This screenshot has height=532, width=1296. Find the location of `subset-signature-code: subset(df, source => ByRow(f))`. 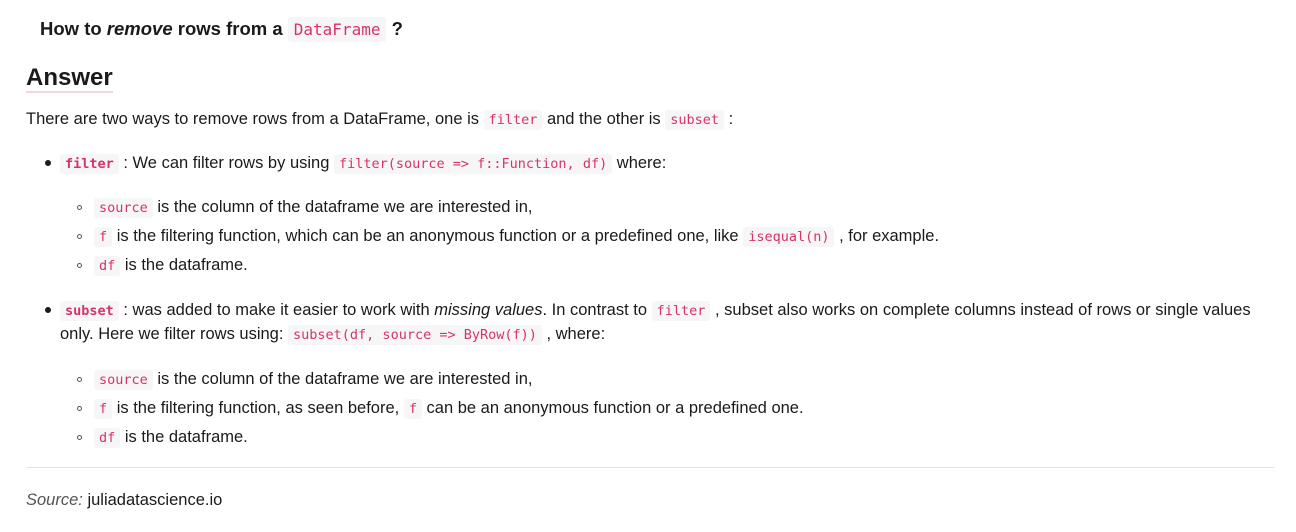

subset-signature-code: subset(df, source => ByRow(f)) is located at coordinates (415, 335).